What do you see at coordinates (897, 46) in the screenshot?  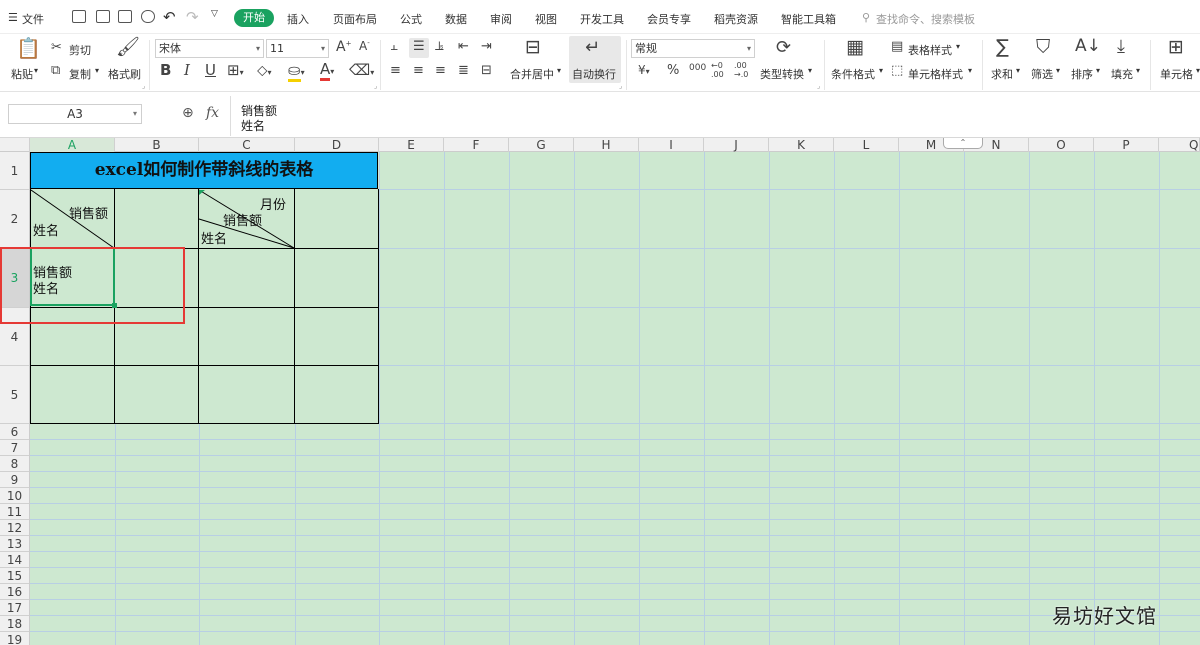 I see `table-style-icon: ▤` at bounding box center [897, 46].